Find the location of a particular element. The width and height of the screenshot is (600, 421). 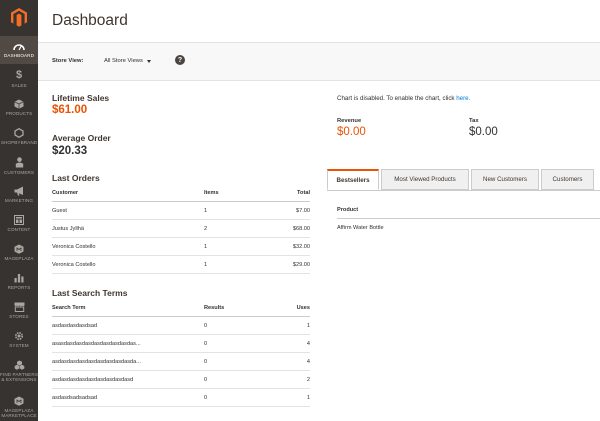

last-orders-title: Last Orders is located at coordinates (76, 178).